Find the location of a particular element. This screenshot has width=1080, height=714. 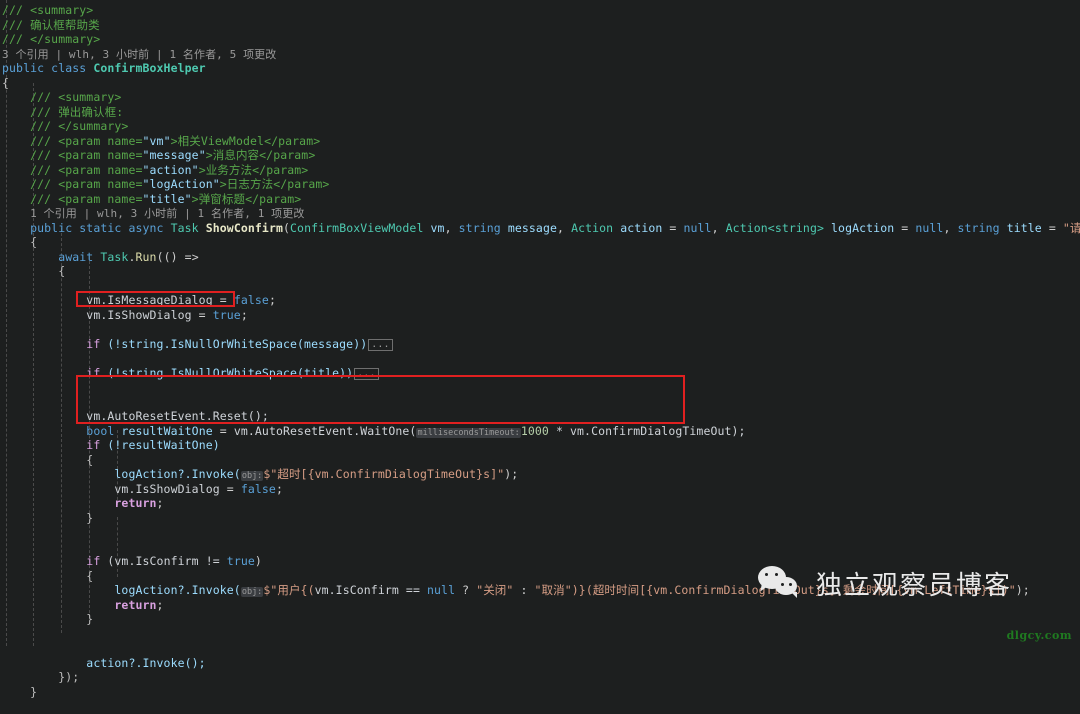

code-line-auto-reset-event-reset: vm.AutoResetEvent.Reset(); is located at coordinates (540, 416).